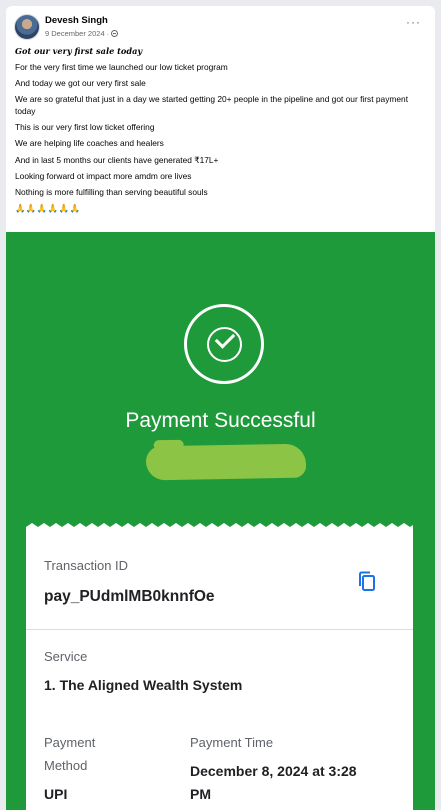 The height and width of the screenshot is (810, 441). I want to click on payment-time-value-line2: PM, so click(200, 794).